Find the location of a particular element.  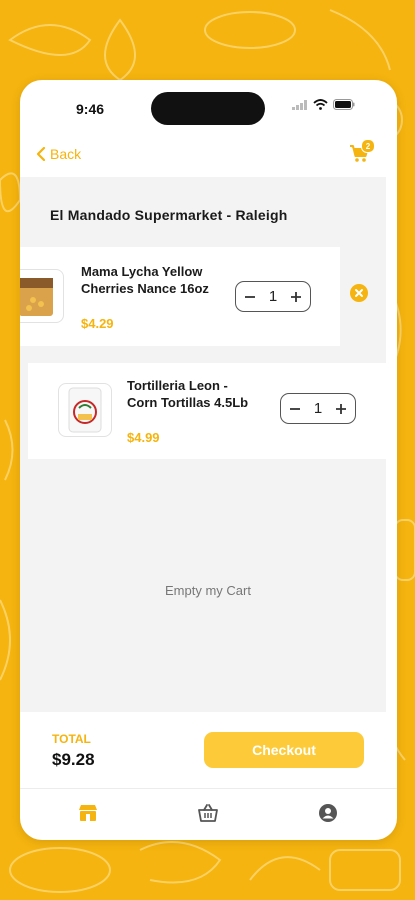

item-name: Mama Lycha Yellow Cherries Nance 16oz is located at coordinates (145, 280).